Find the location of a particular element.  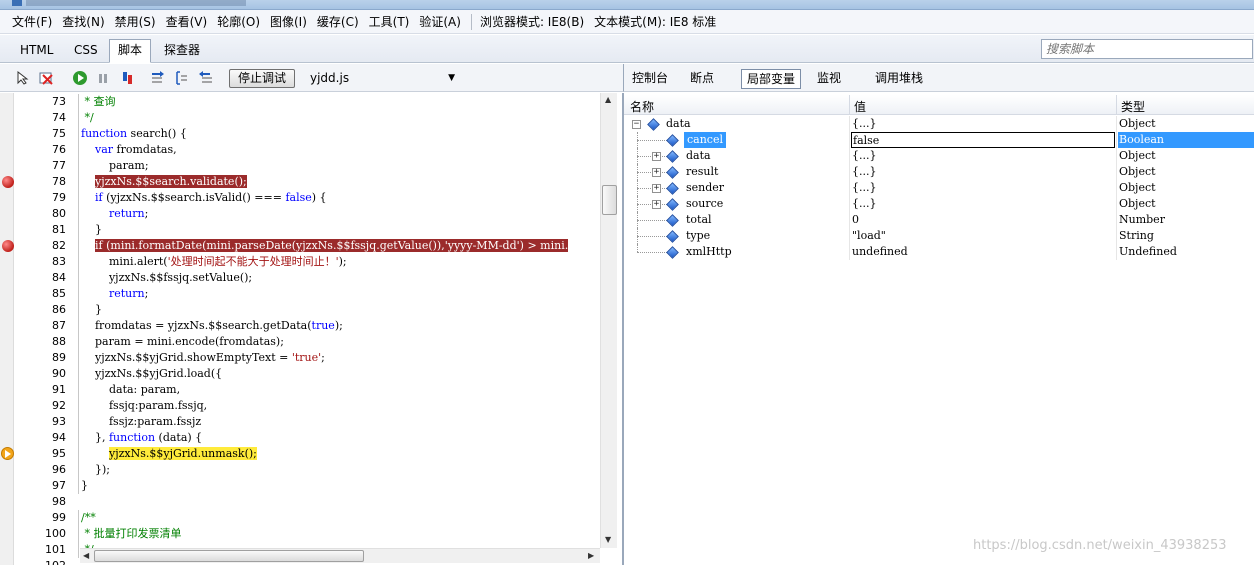

scroll-left-icon: ◀ is located at coordinates (86, 555).